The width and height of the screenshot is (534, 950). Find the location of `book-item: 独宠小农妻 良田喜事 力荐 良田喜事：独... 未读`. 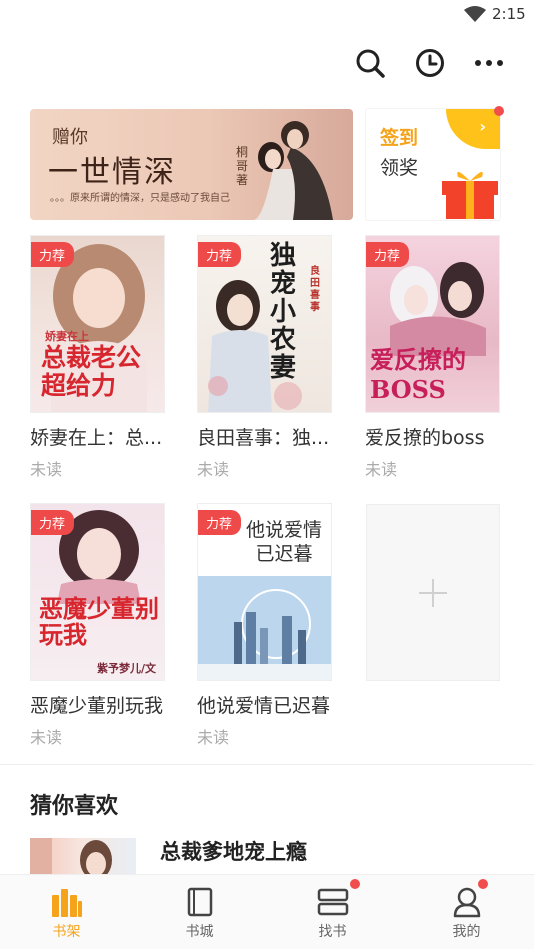

book-item: 独宠小农妻 良田喜事 力荐 良田喜事：独... 未读 is located at coordinates (264, 357).